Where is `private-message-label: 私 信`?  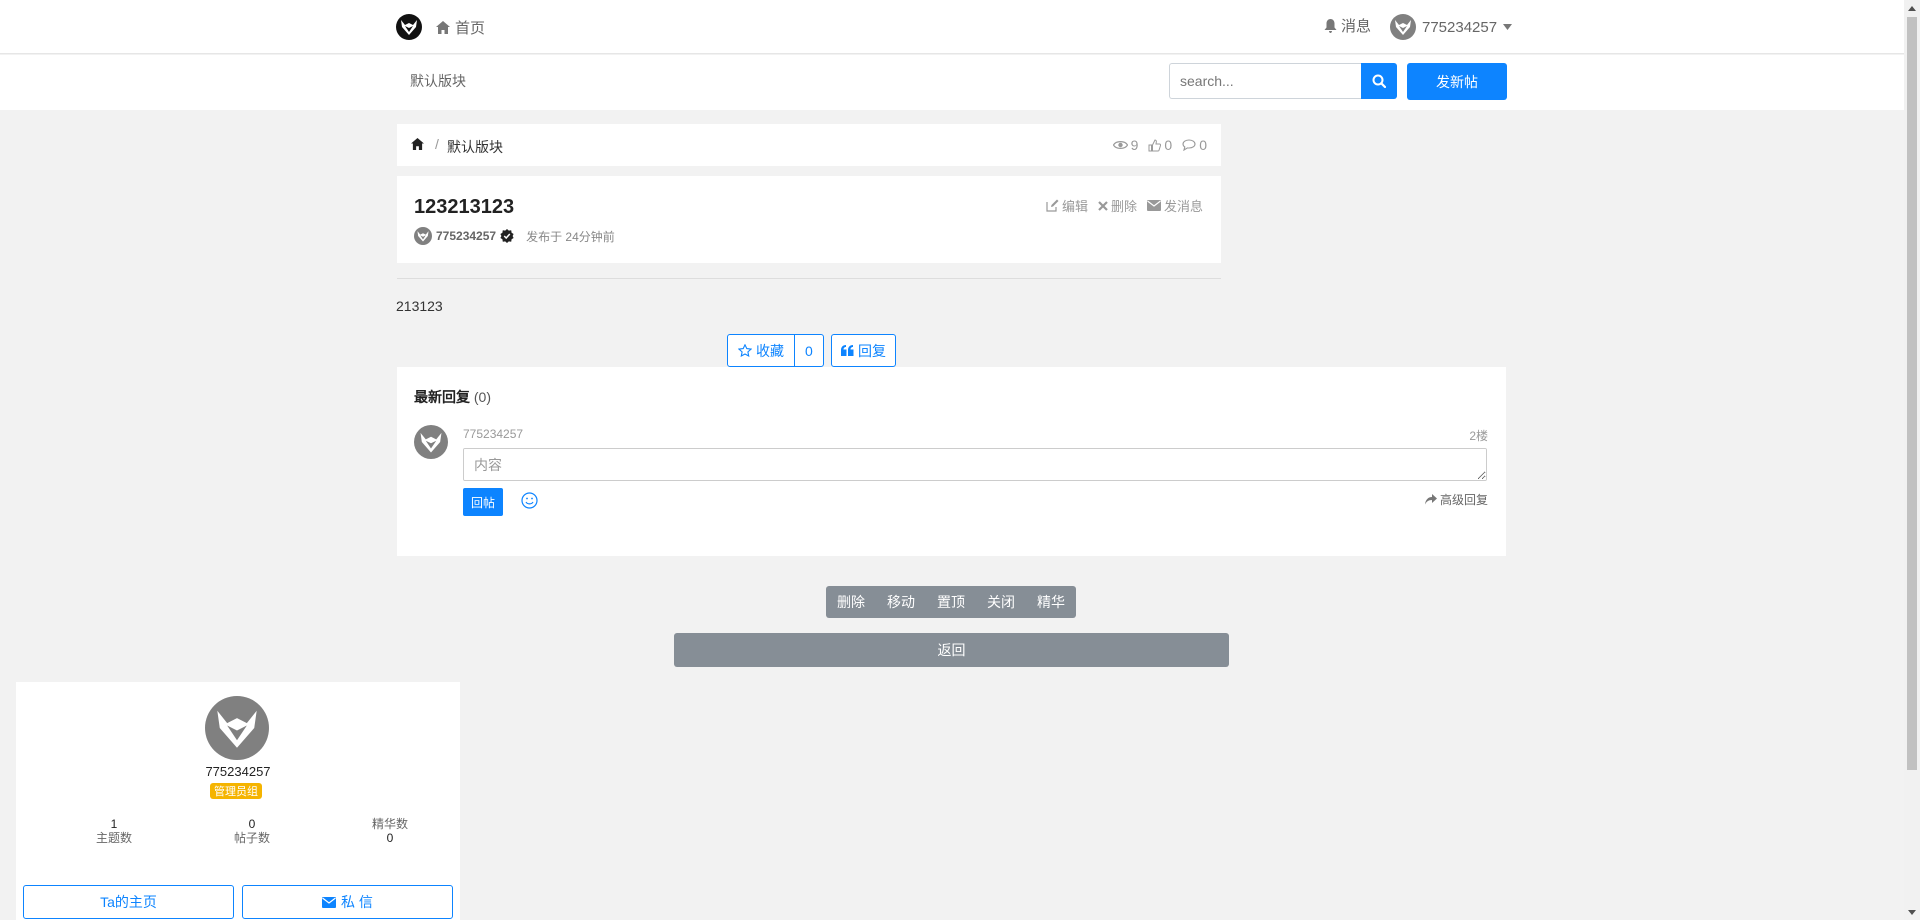 private-message-label: 私 信 is located at coordinates (357, 902).